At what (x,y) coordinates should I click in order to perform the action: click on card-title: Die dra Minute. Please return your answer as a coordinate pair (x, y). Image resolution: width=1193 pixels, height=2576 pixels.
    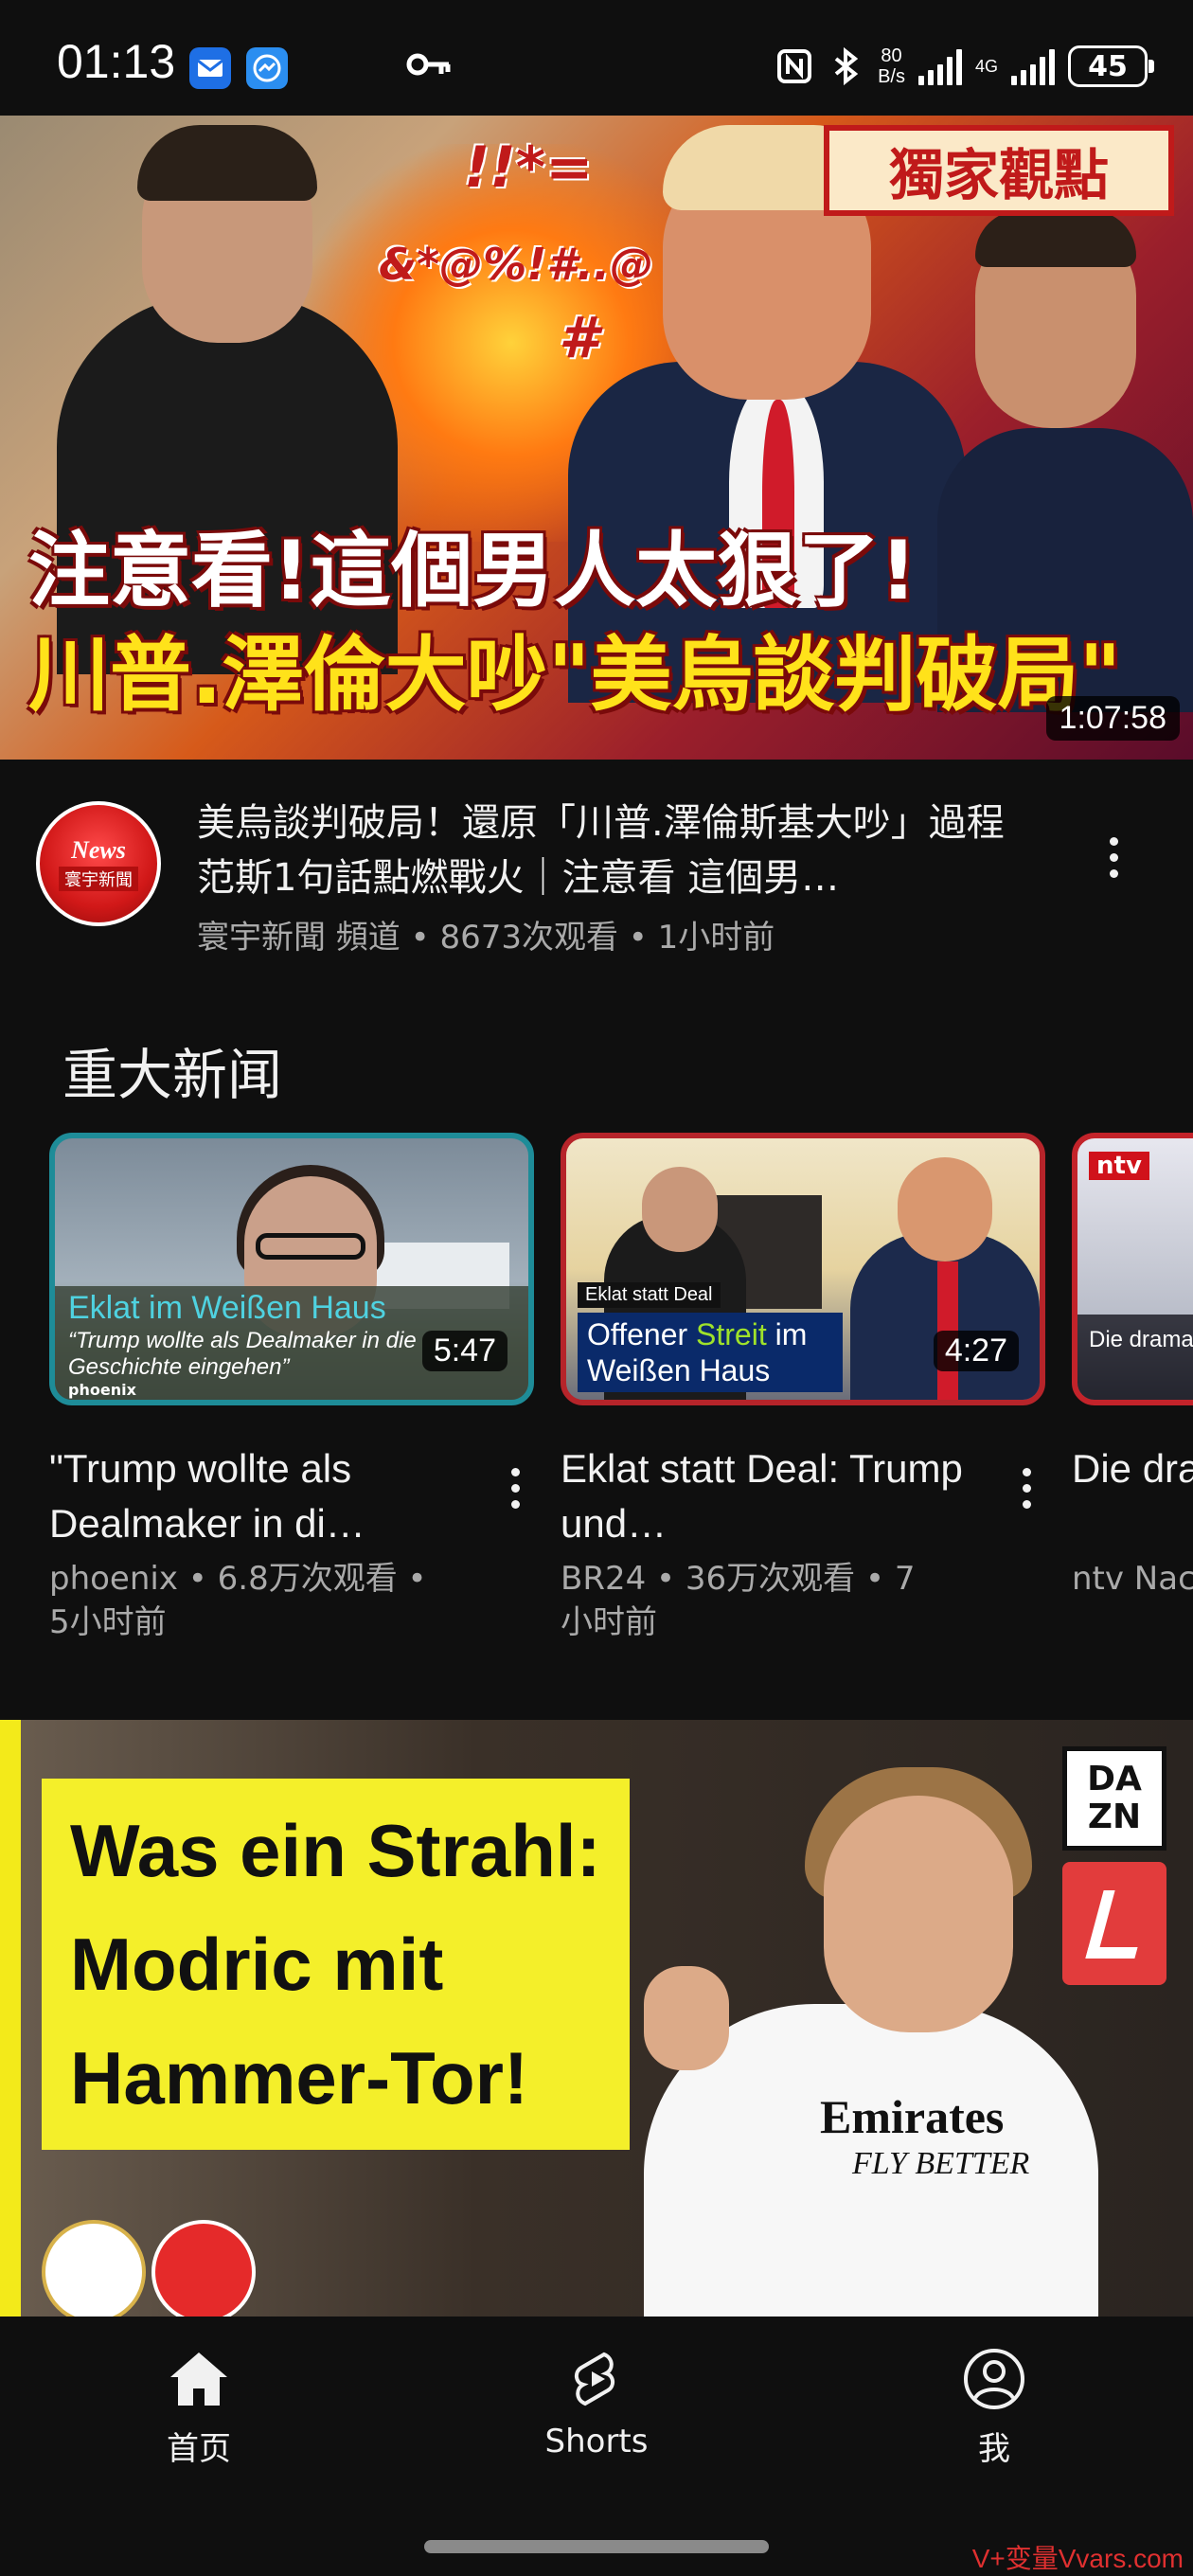
    Looking at the image, I should click on (1132, 1468).